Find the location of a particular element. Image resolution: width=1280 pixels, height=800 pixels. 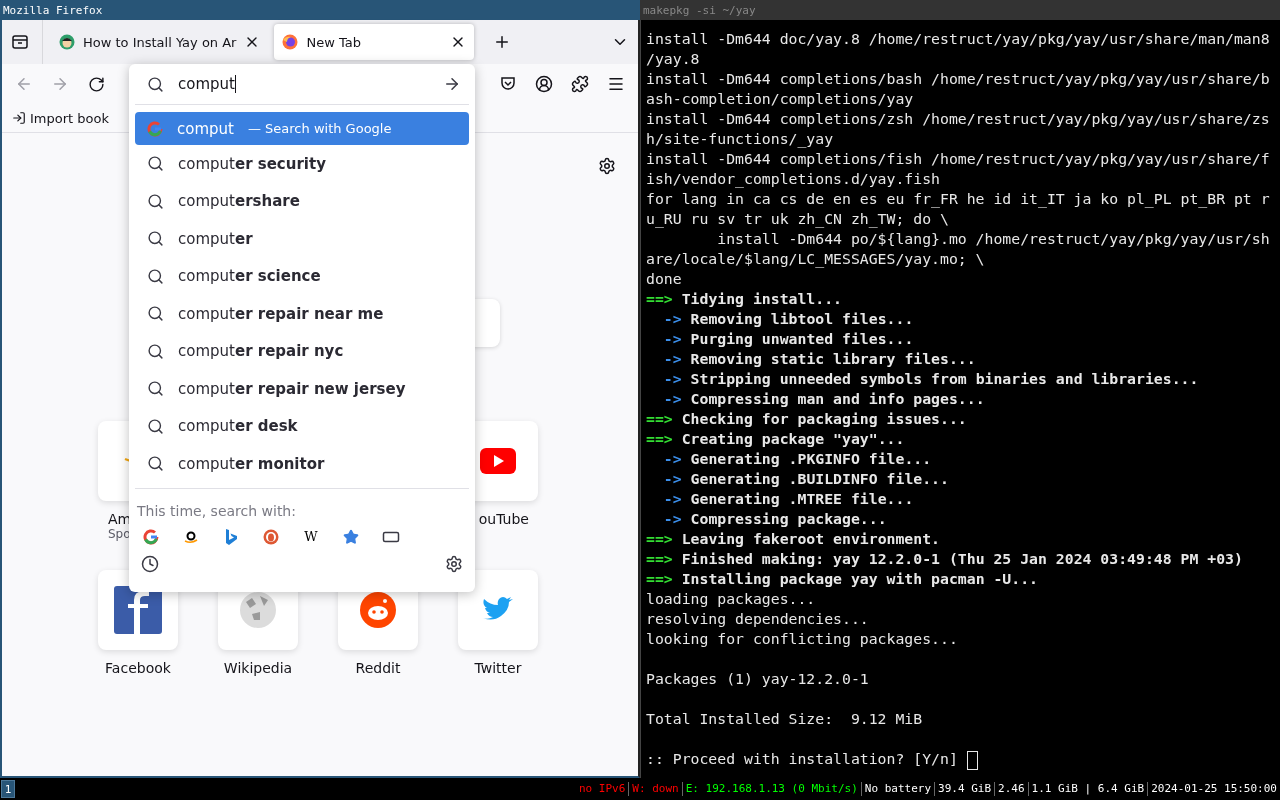

site-label: Facebook is located at coordinates (138, 668).